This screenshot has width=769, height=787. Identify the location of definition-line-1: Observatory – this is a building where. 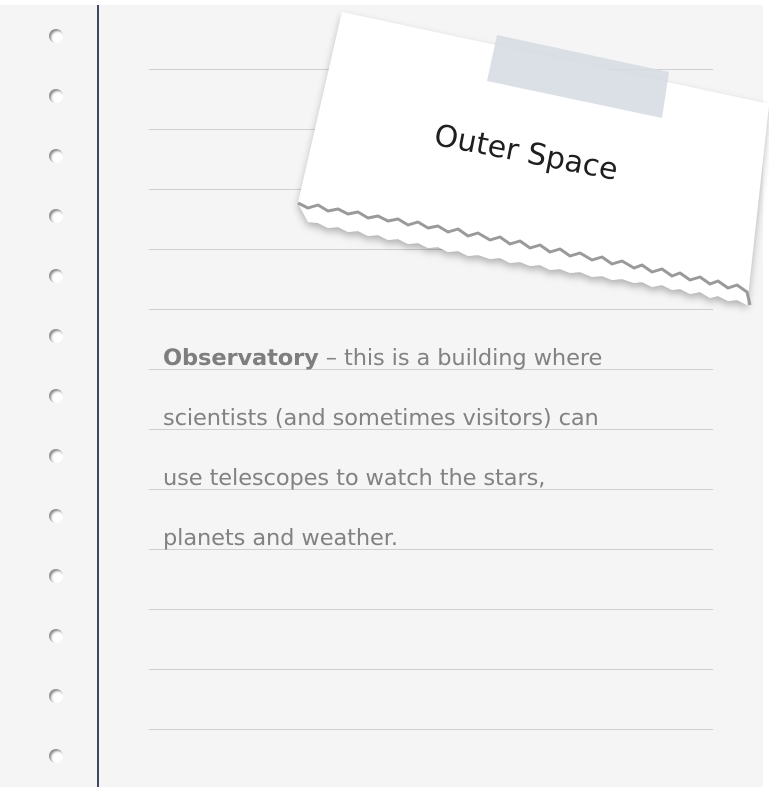
(443, 358).